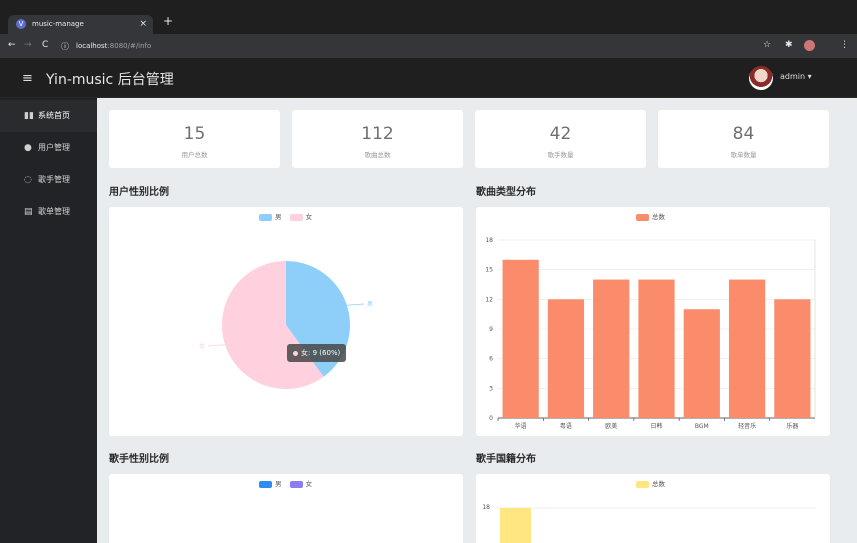 The height and width of the screenshot is (543, 857). What do you see at coordinates (377, 134) in the screenshot?
I see `stat-value: 112` at bounding box center [377, 134].